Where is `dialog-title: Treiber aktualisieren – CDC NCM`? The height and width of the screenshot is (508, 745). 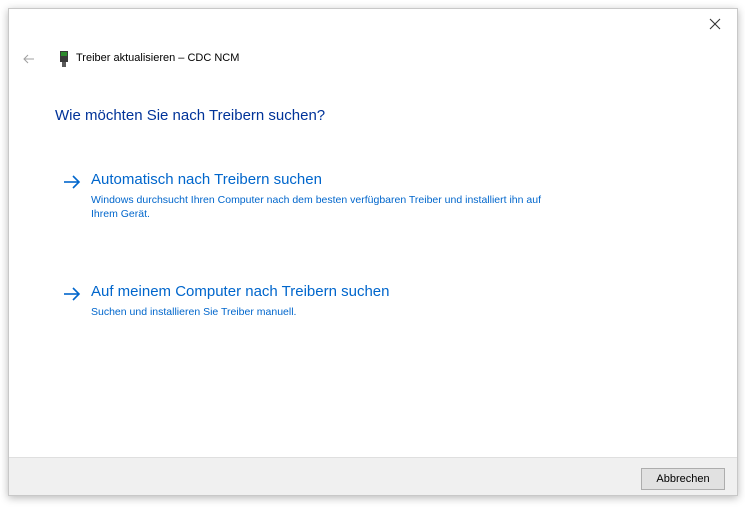 dialog-title: Treiber aktualisieren – CDC NCM is located at coordinates (158, 58).